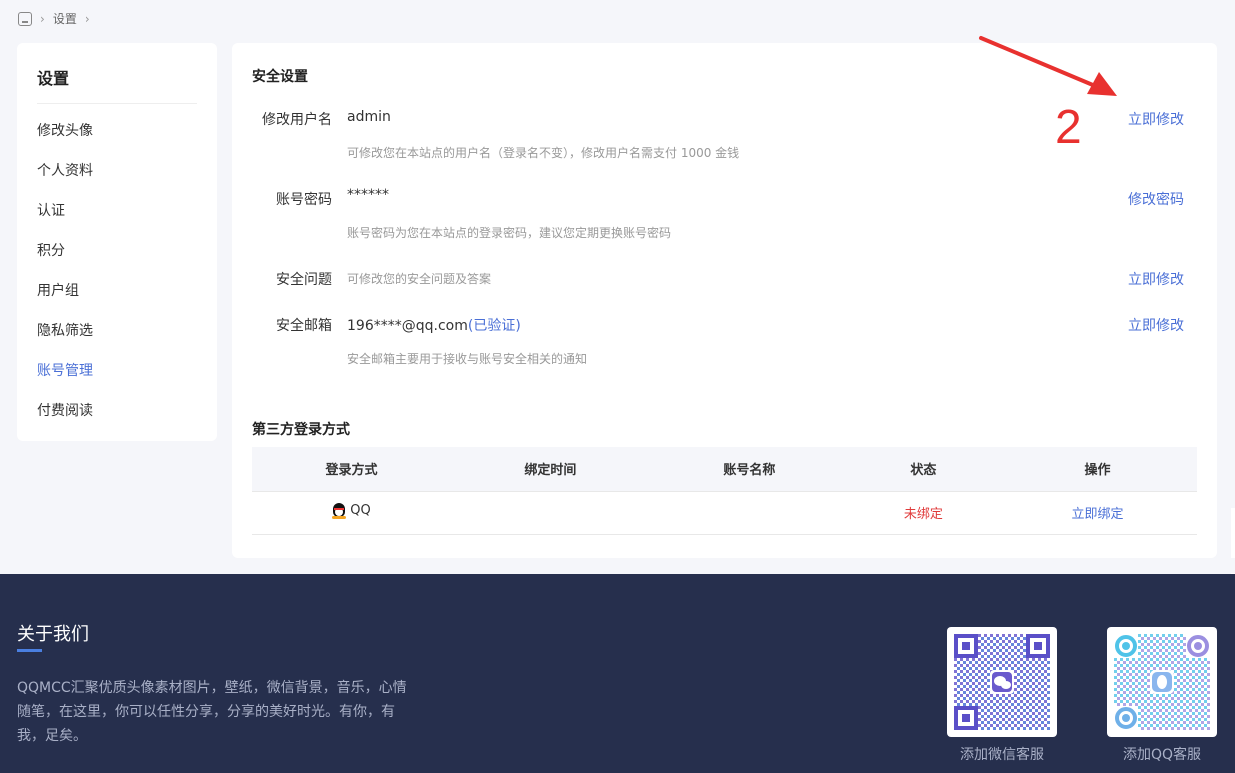 This screenshot has height=773, width=1235. What do you see at coordinates (1002, 755) in the screenshot?
I see `wechat-qr-caption: 添加微信客服` at bounding box center [1002, 755].